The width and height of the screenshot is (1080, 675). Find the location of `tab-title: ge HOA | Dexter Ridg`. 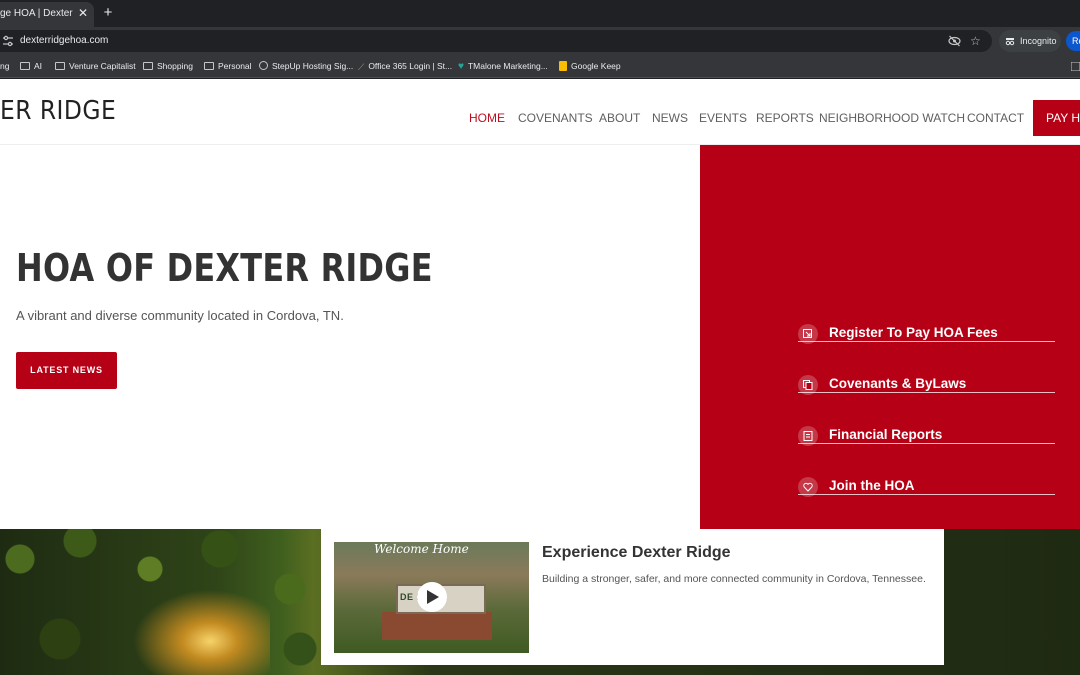

tab-title: ge HOA | Dexter Ridg is located at coordinates (37, 13).